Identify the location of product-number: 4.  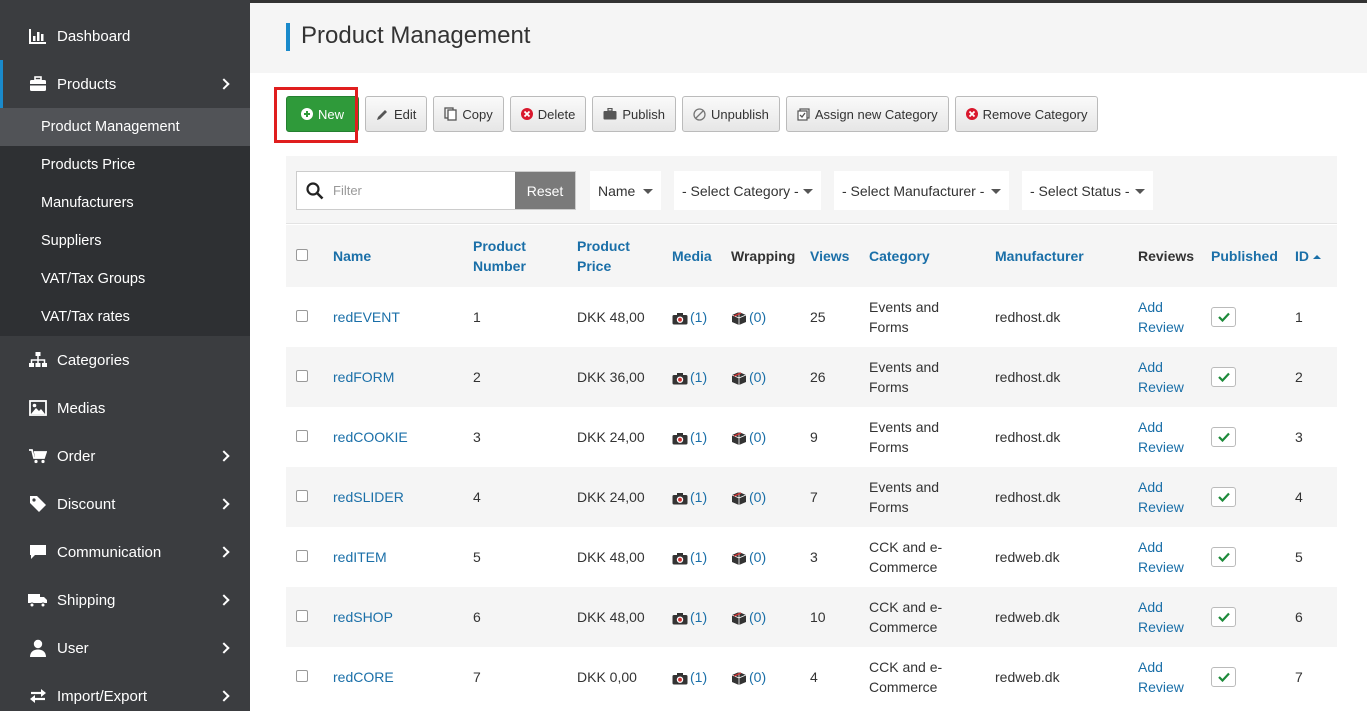
(525, 497).